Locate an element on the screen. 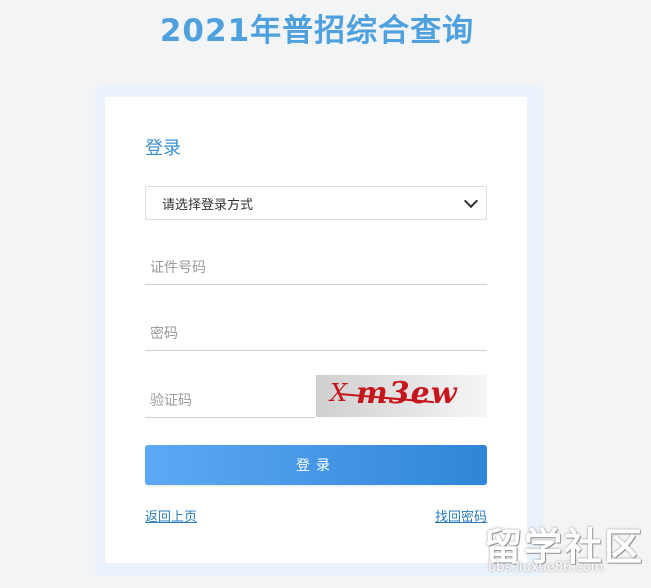 The height and width of the screenshot is (588, 651). captcha-input is located at coordinates (230, 400).